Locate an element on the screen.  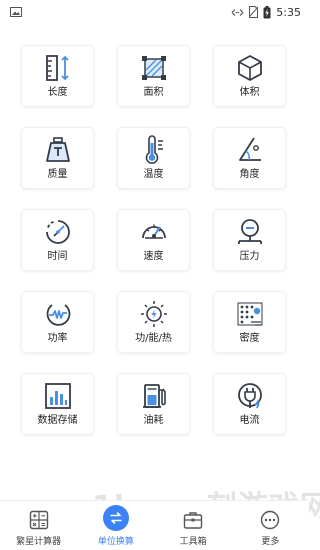
tool-fuel: 油耗 is located at coordinates (153, 404).